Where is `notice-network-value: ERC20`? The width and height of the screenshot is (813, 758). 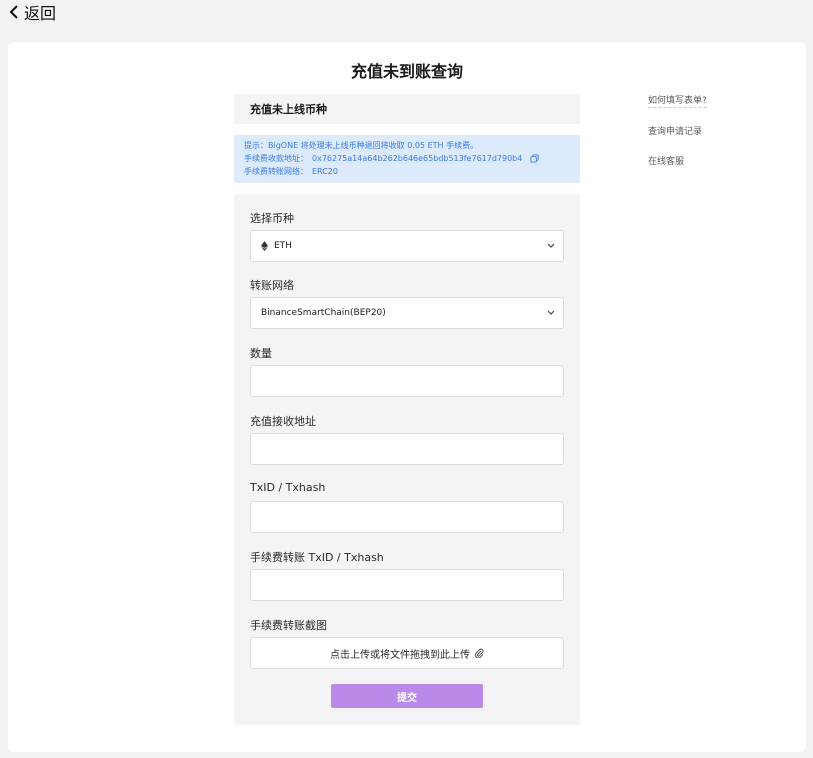
notice-network-value: ERC20 is located at coordinates (325, 171).